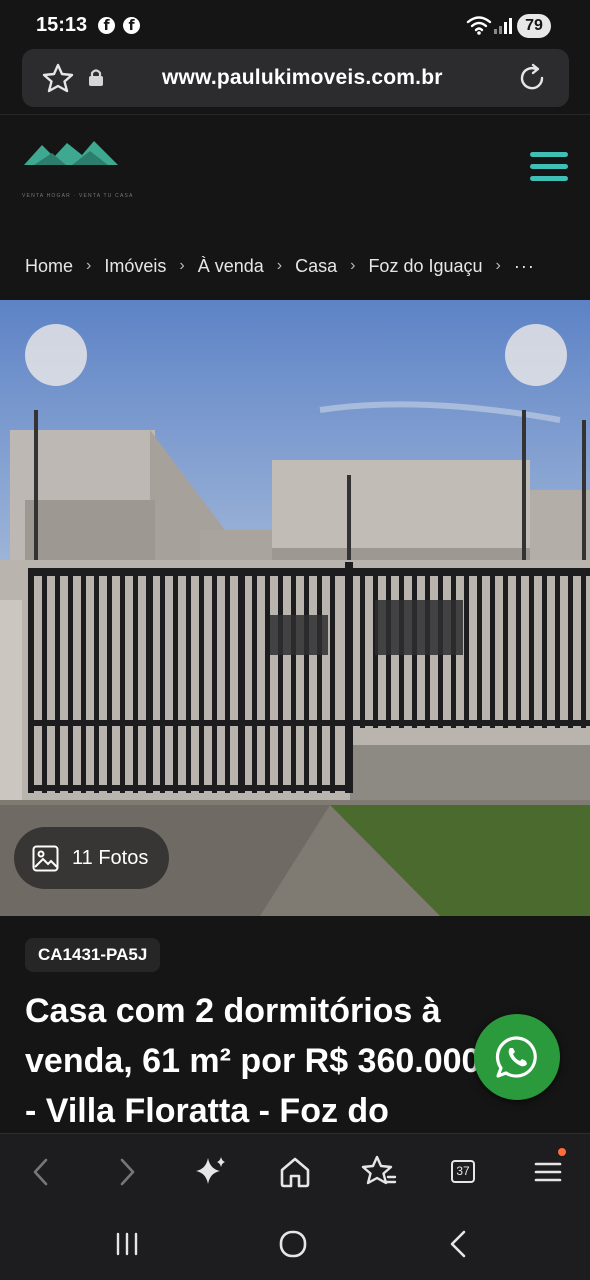 This screenshot has height=1280, width=590. What do you see at coordinates (536, 355) in the screenshot?
I see `share-button` at bounding box center [536, 355].